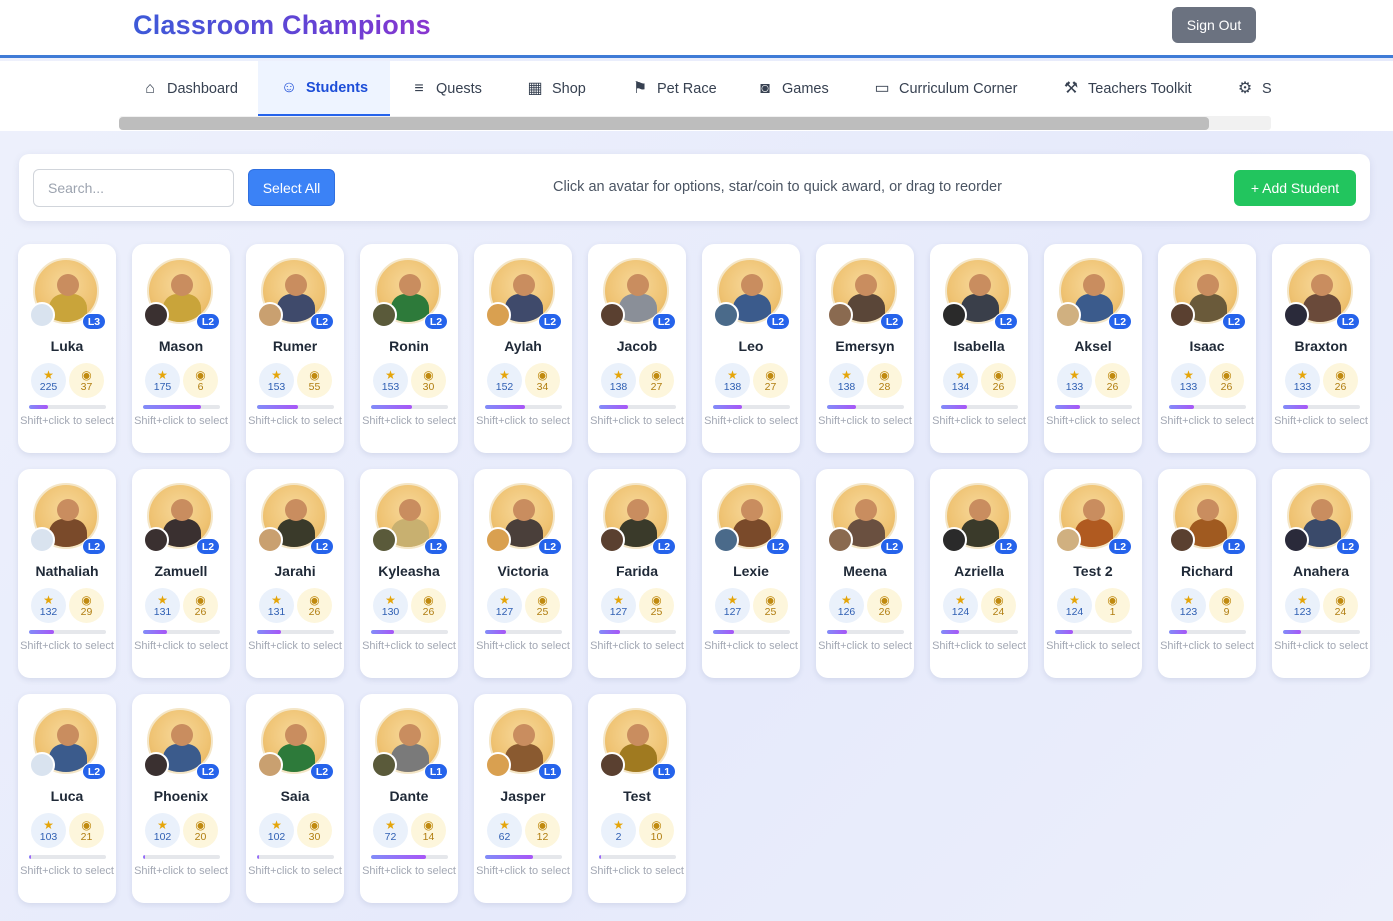  What do you see at coordinates (200, 830) in the screenshot?
I see `coin-award-button: ◉ 20` at bounding box center [200, 830].